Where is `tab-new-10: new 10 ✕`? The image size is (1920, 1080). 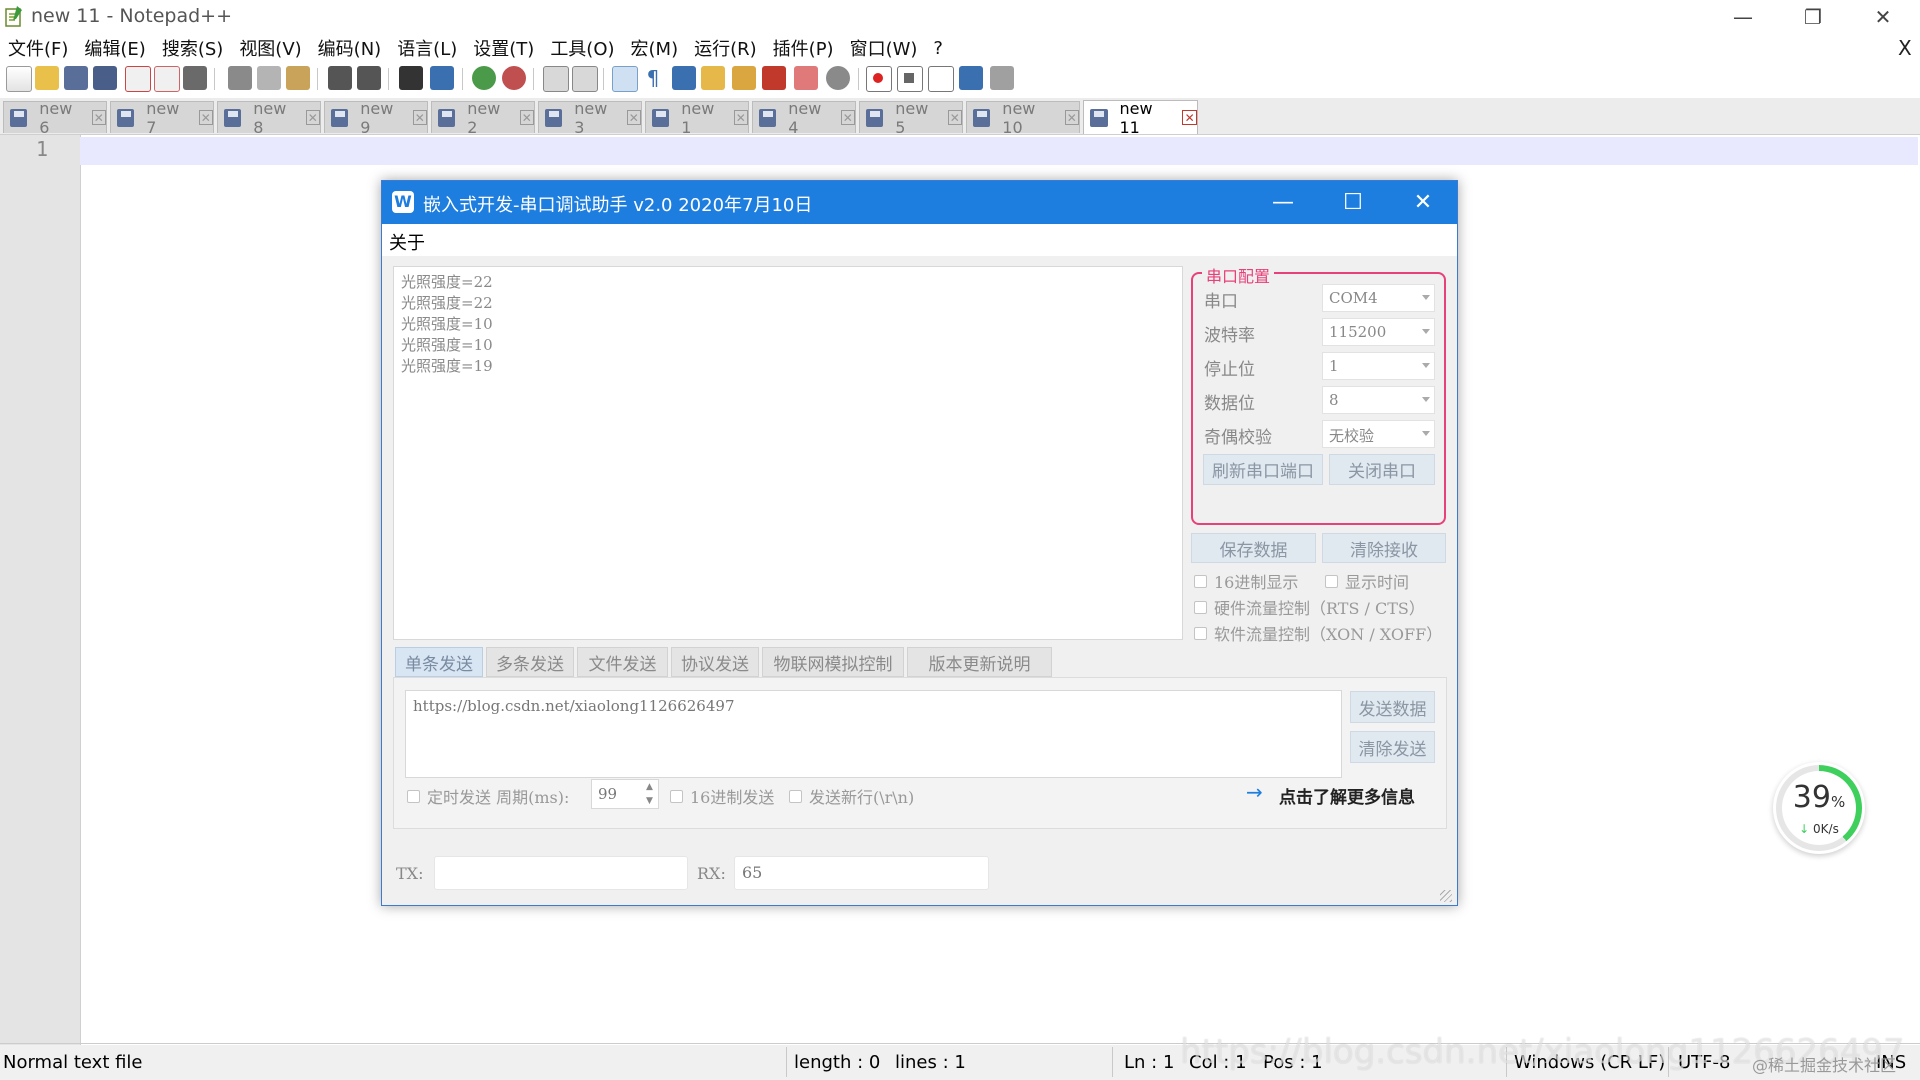
tab-new-10: new 10 ✕ is located at coordinates (1023, 118).